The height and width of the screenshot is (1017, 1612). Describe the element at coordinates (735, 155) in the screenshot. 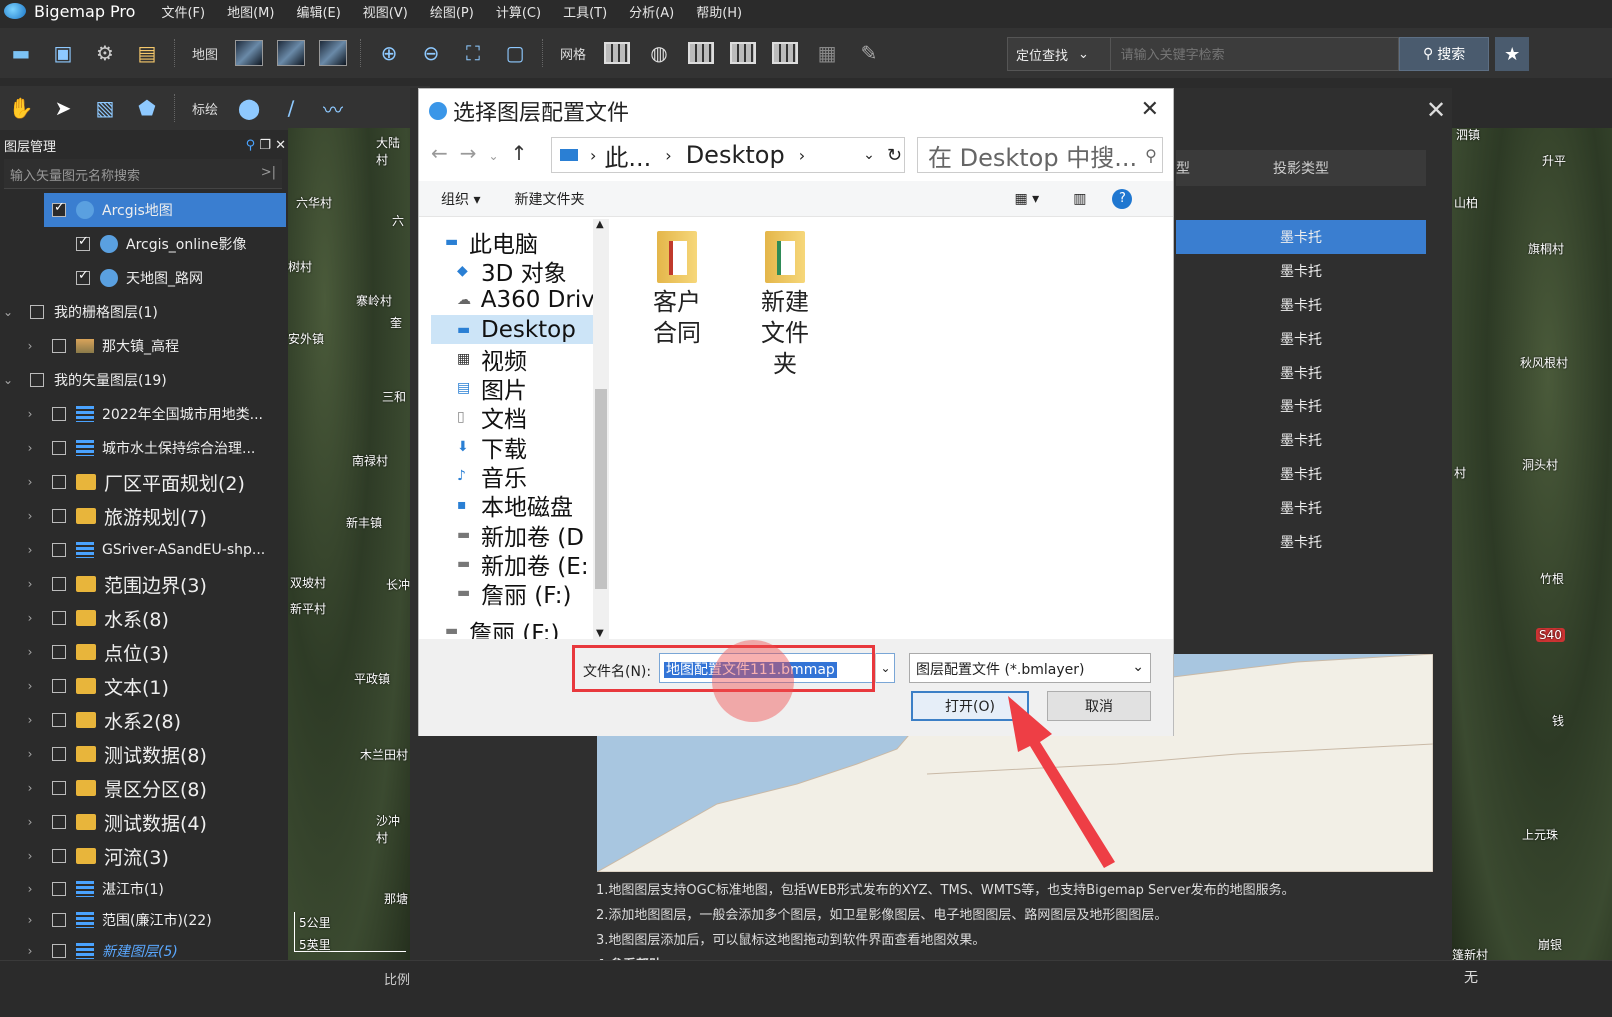

I see `breadcrumb-desktop: Desktop` at that location.